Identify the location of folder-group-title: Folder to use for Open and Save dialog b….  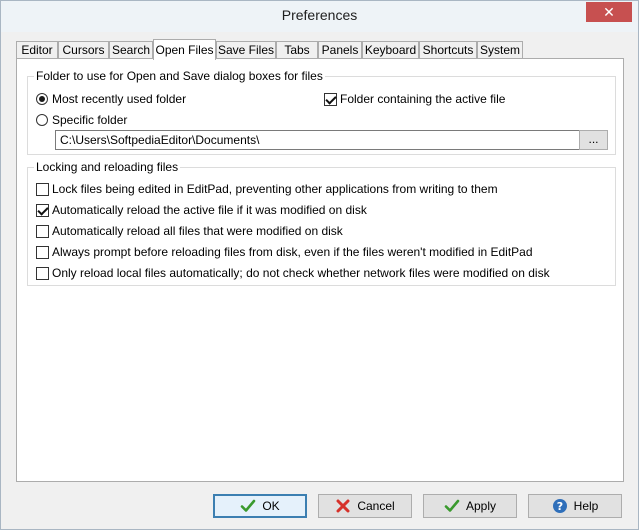
(179, 76).